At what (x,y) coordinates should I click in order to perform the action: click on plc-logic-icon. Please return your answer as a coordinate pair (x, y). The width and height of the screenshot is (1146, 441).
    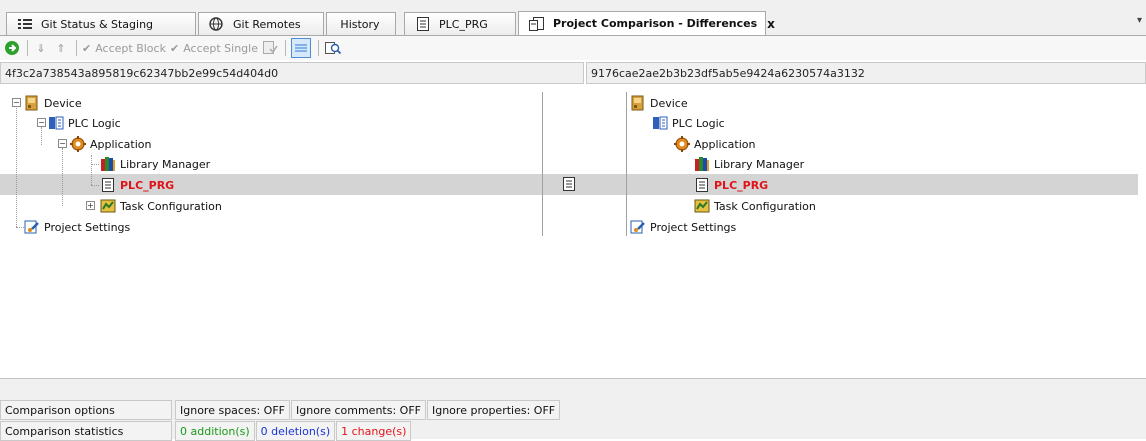
    Looking at the image, I should click on (56, 123).